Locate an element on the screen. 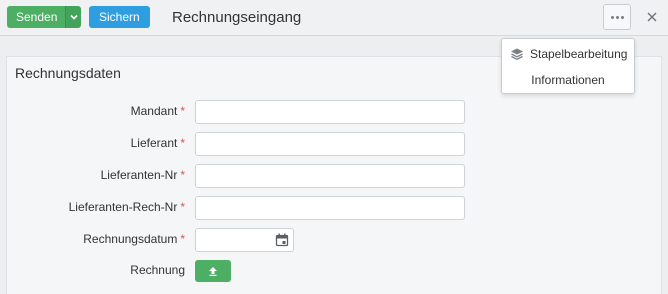  label-text: Rechnungsdatum is located at coordinates (130, 239).